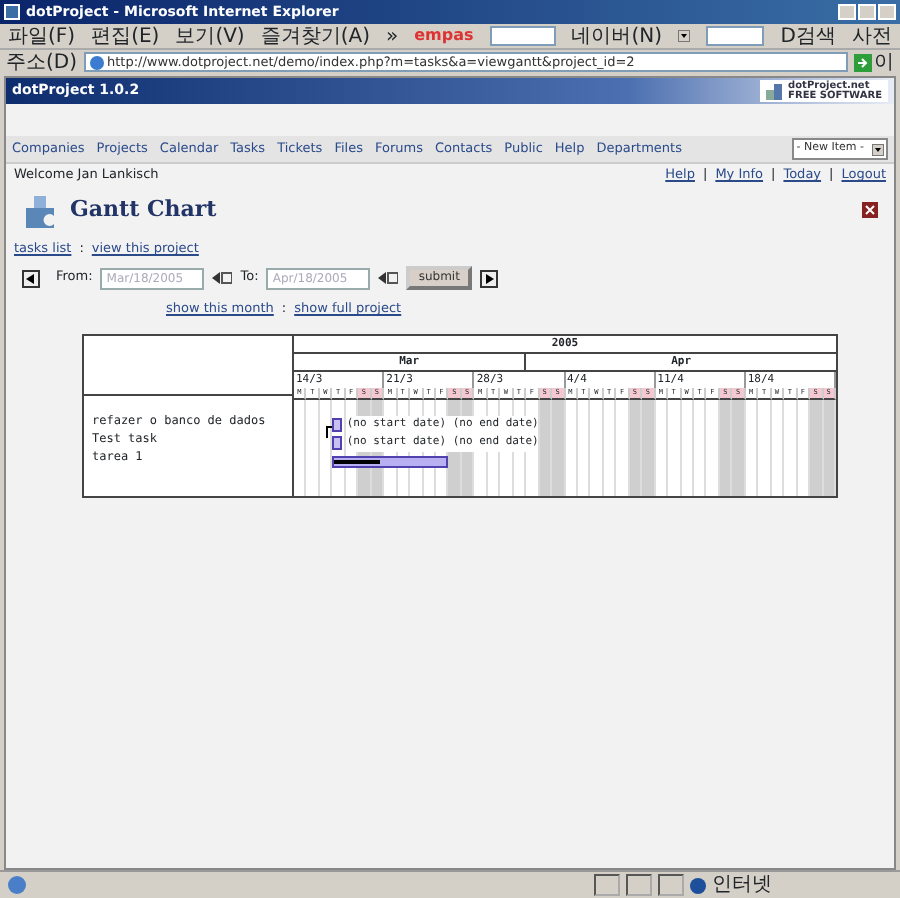 The image size is (900, 898). Describe the element at coordinates (488, 278) in the screenshot. I see `next-button` at that location.